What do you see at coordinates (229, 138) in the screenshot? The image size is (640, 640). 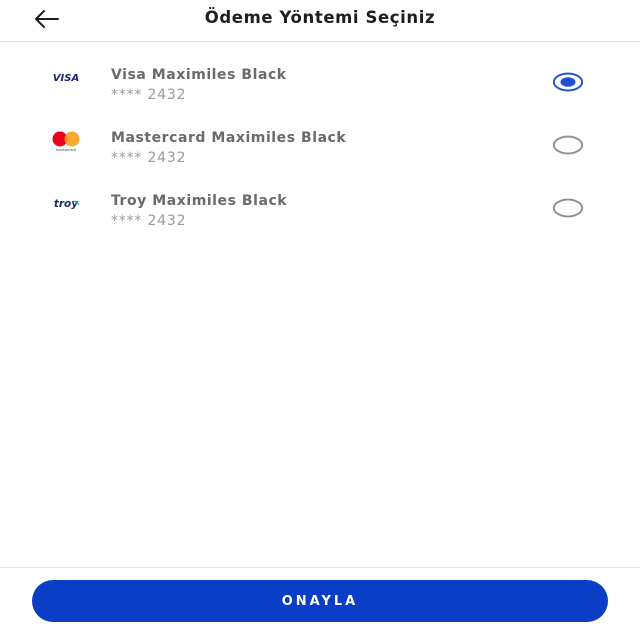 I see `card-name: Mastercard Maximiles Black` at bounding box center [229, 138].